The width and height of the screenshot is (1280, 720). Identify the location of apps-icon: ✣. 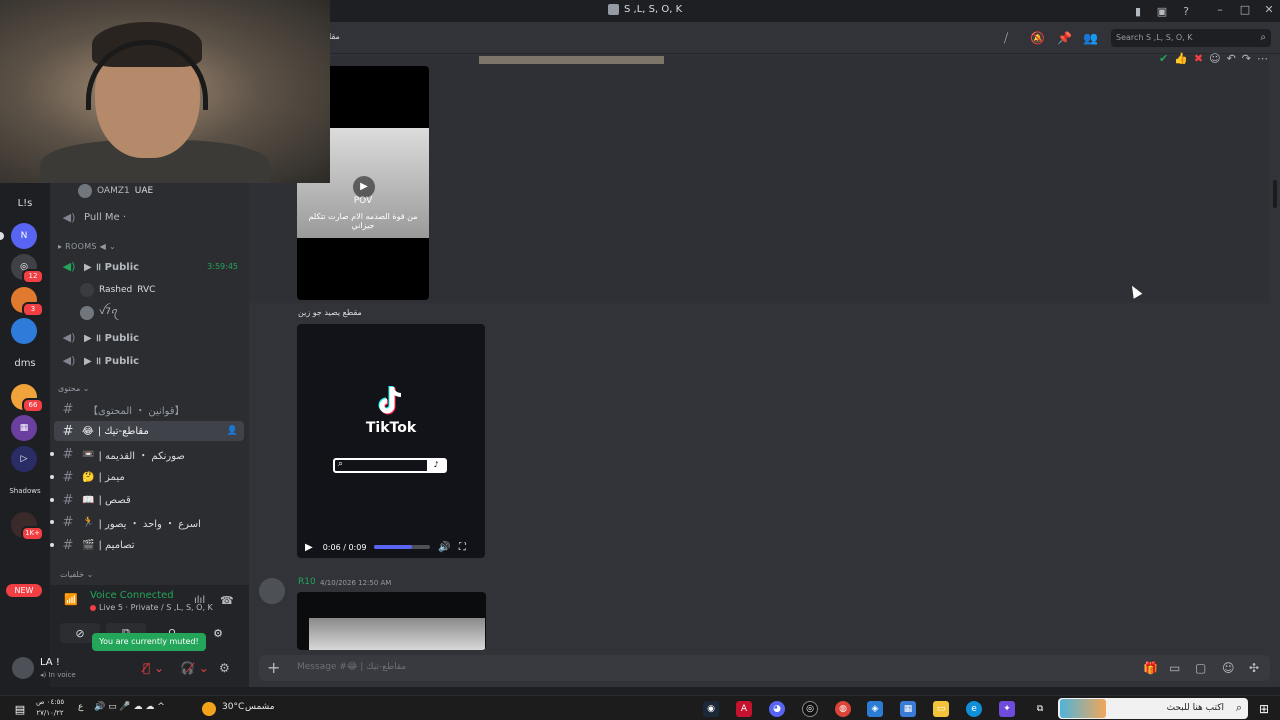
(1254, 668).